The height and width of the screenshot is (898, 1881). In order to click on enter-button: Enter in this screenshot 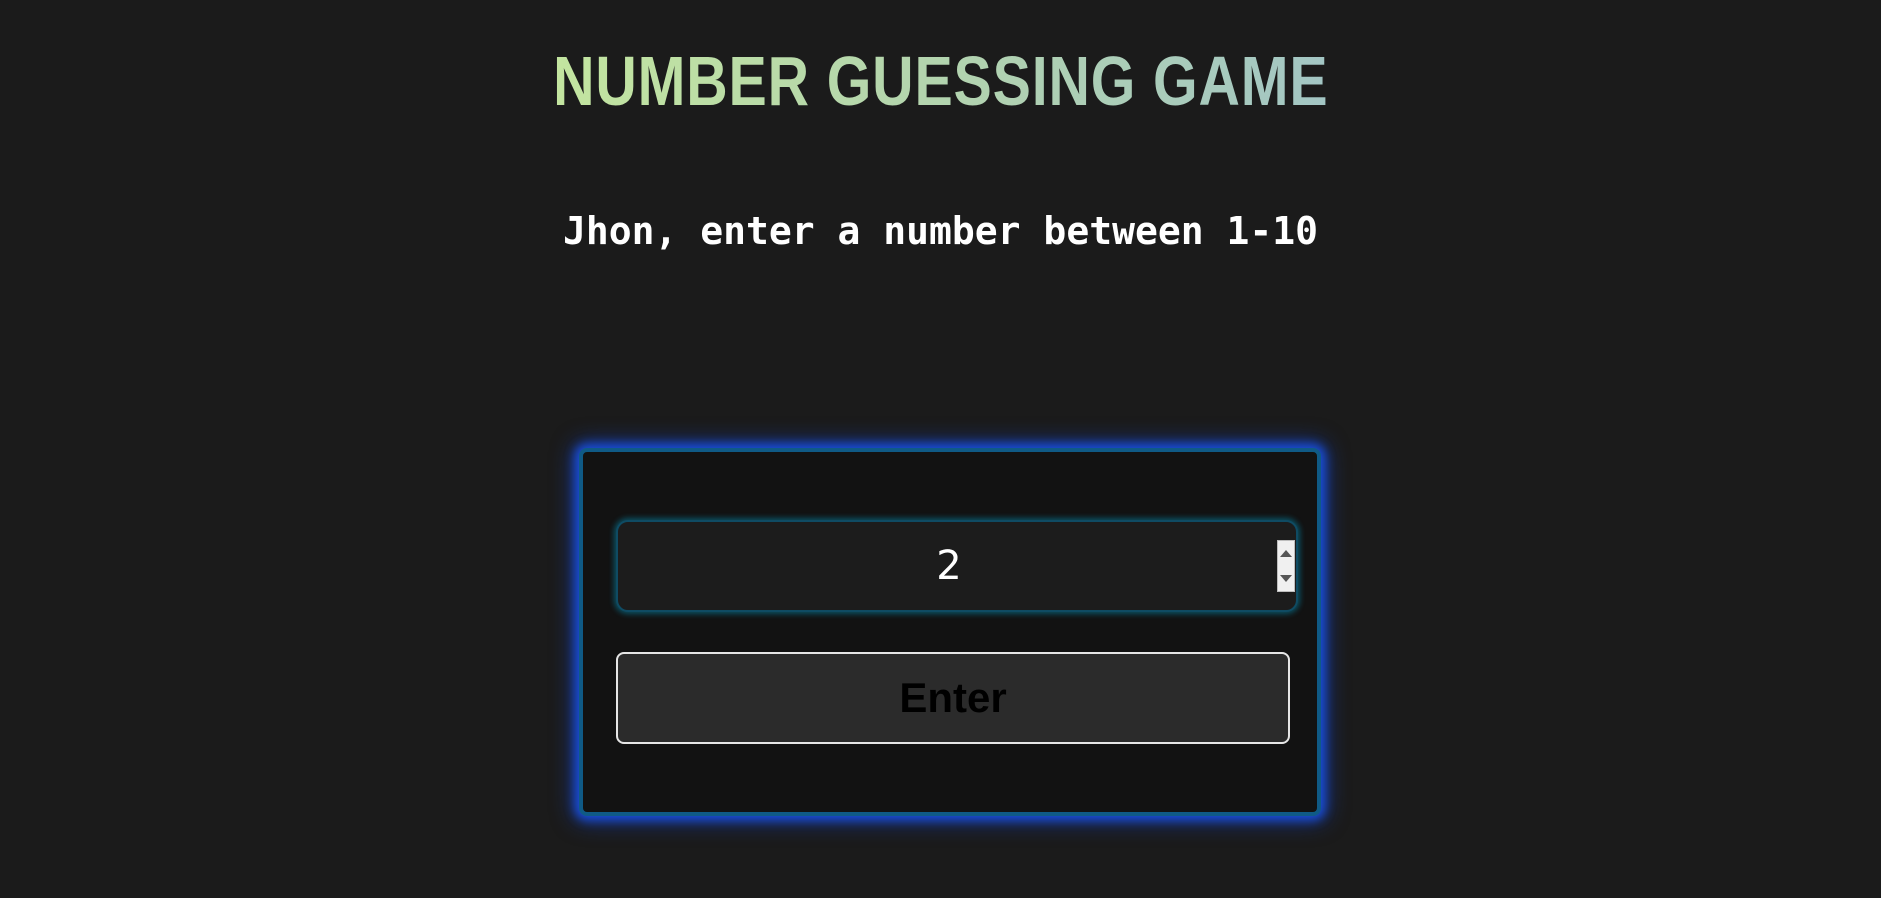, I will do `click(953, 698)`.